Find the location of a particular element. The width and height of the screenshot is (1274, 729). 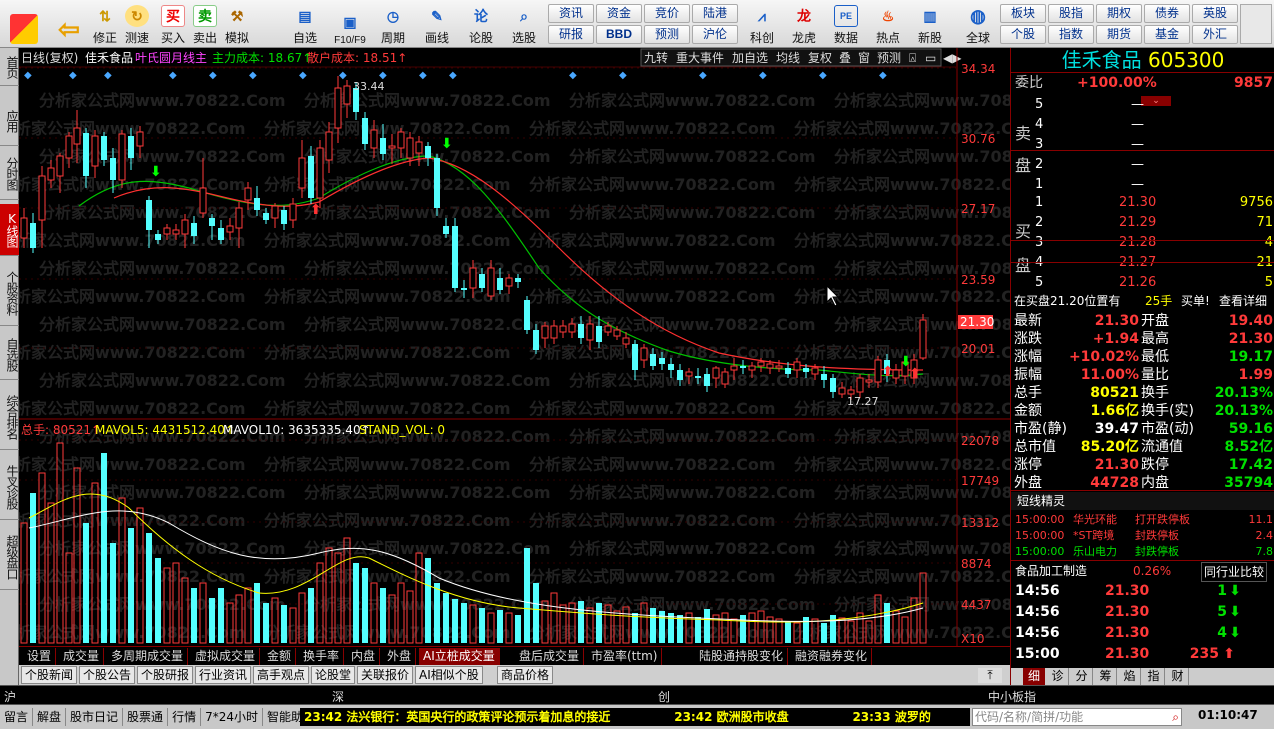

indicator-tab: 内盘 is located at coordinates (364, 656).